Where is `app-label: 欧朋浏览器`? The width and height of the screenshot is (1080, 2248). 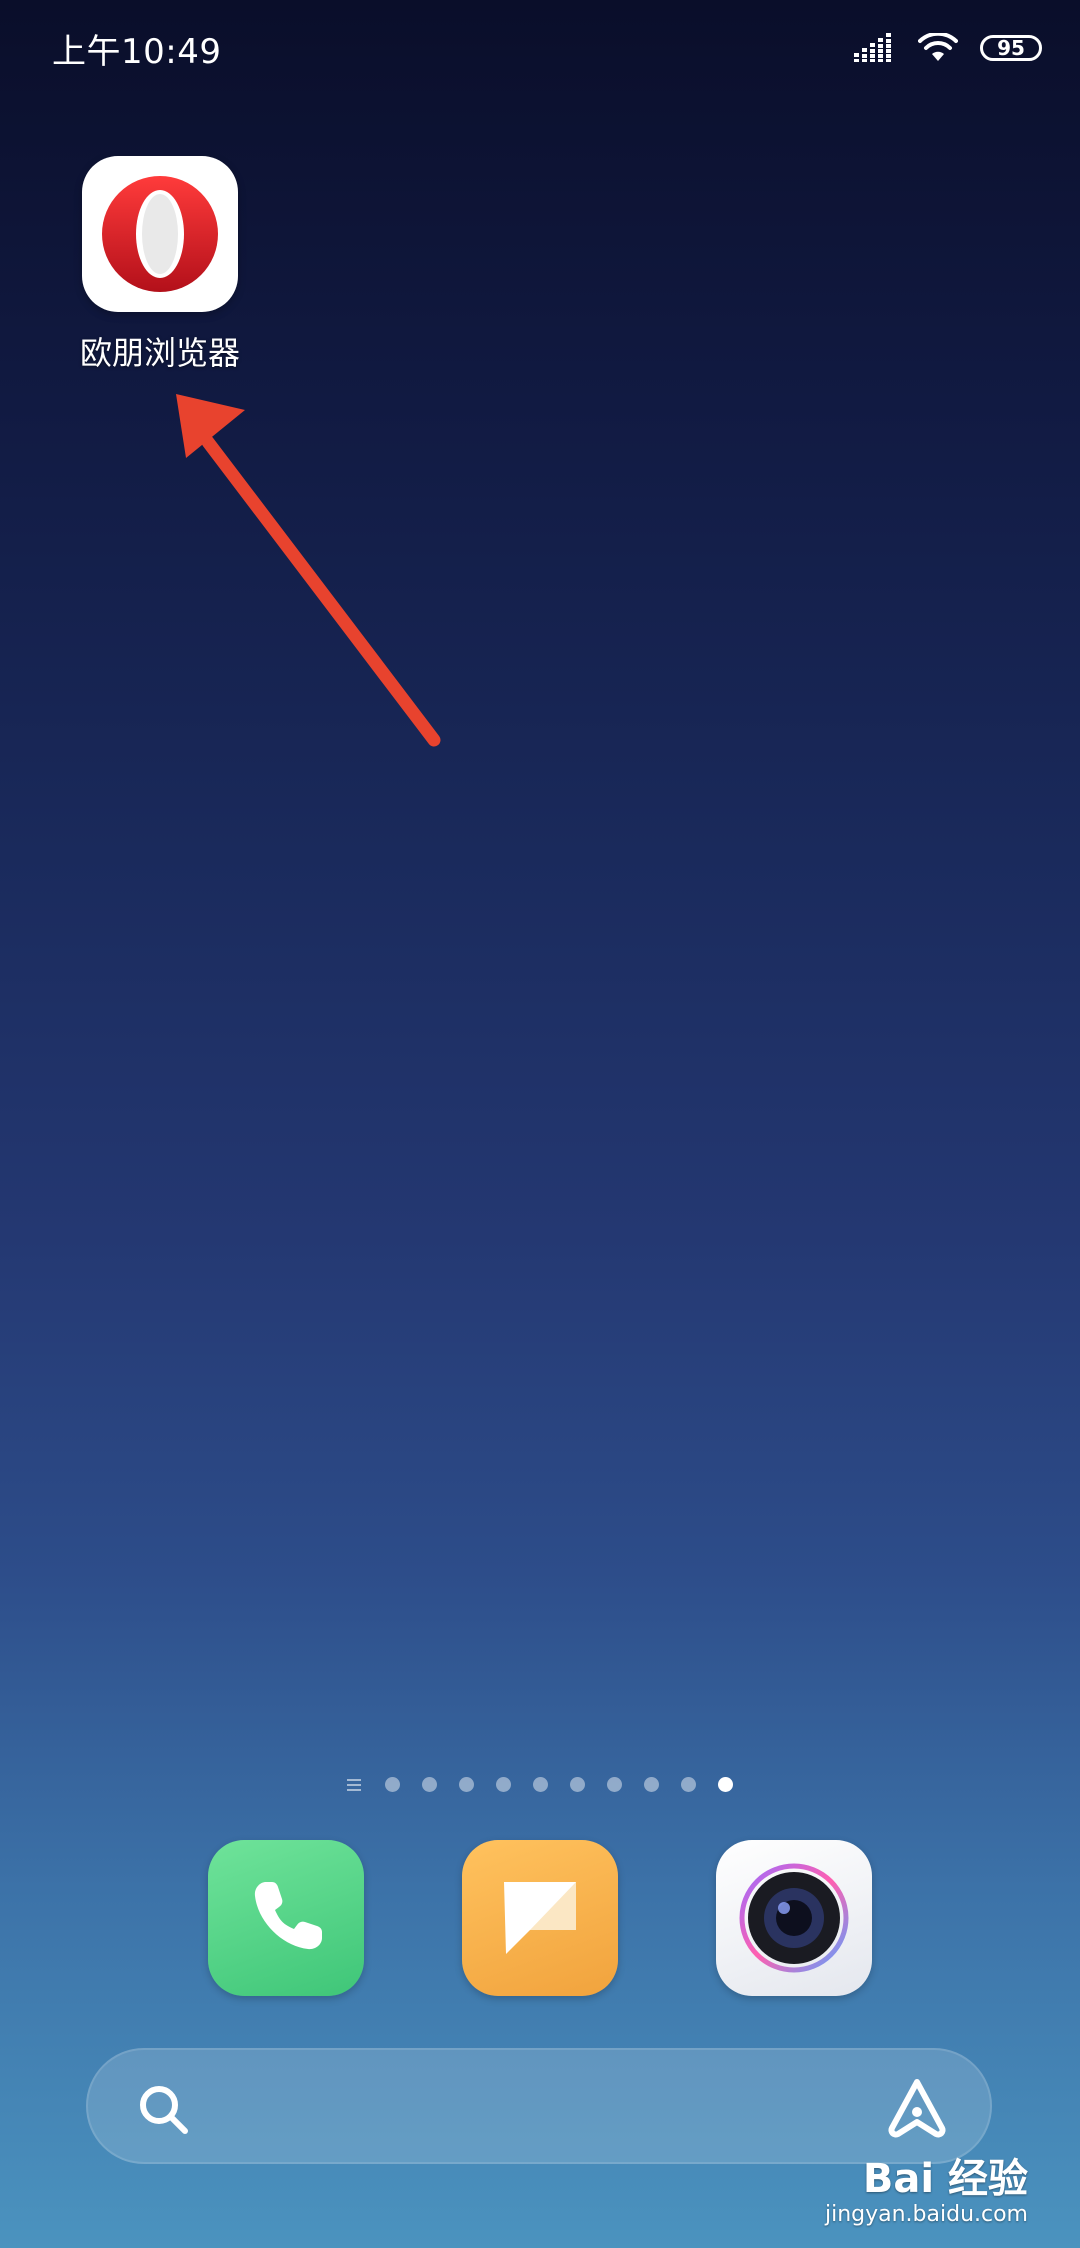
app-label: 欧朋浏览器 is located at coordinates (159, 353).